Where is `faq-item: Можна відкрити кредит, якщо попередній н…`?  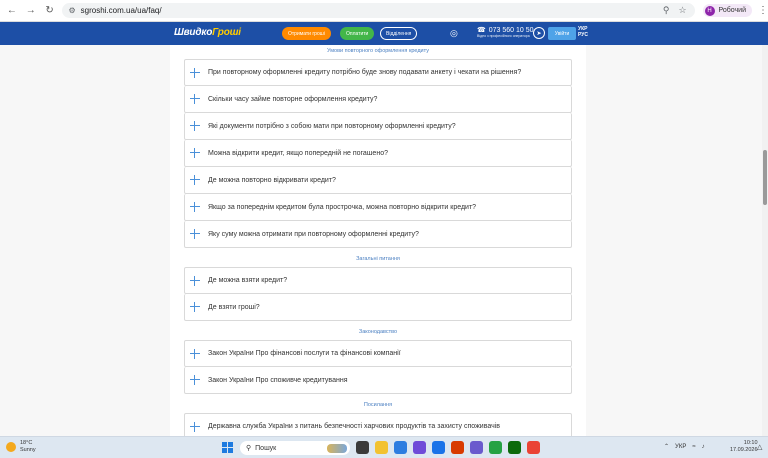
faq-item: Можна відкрити кредит, якщо попередній н… is located at coordinates (378, 153).